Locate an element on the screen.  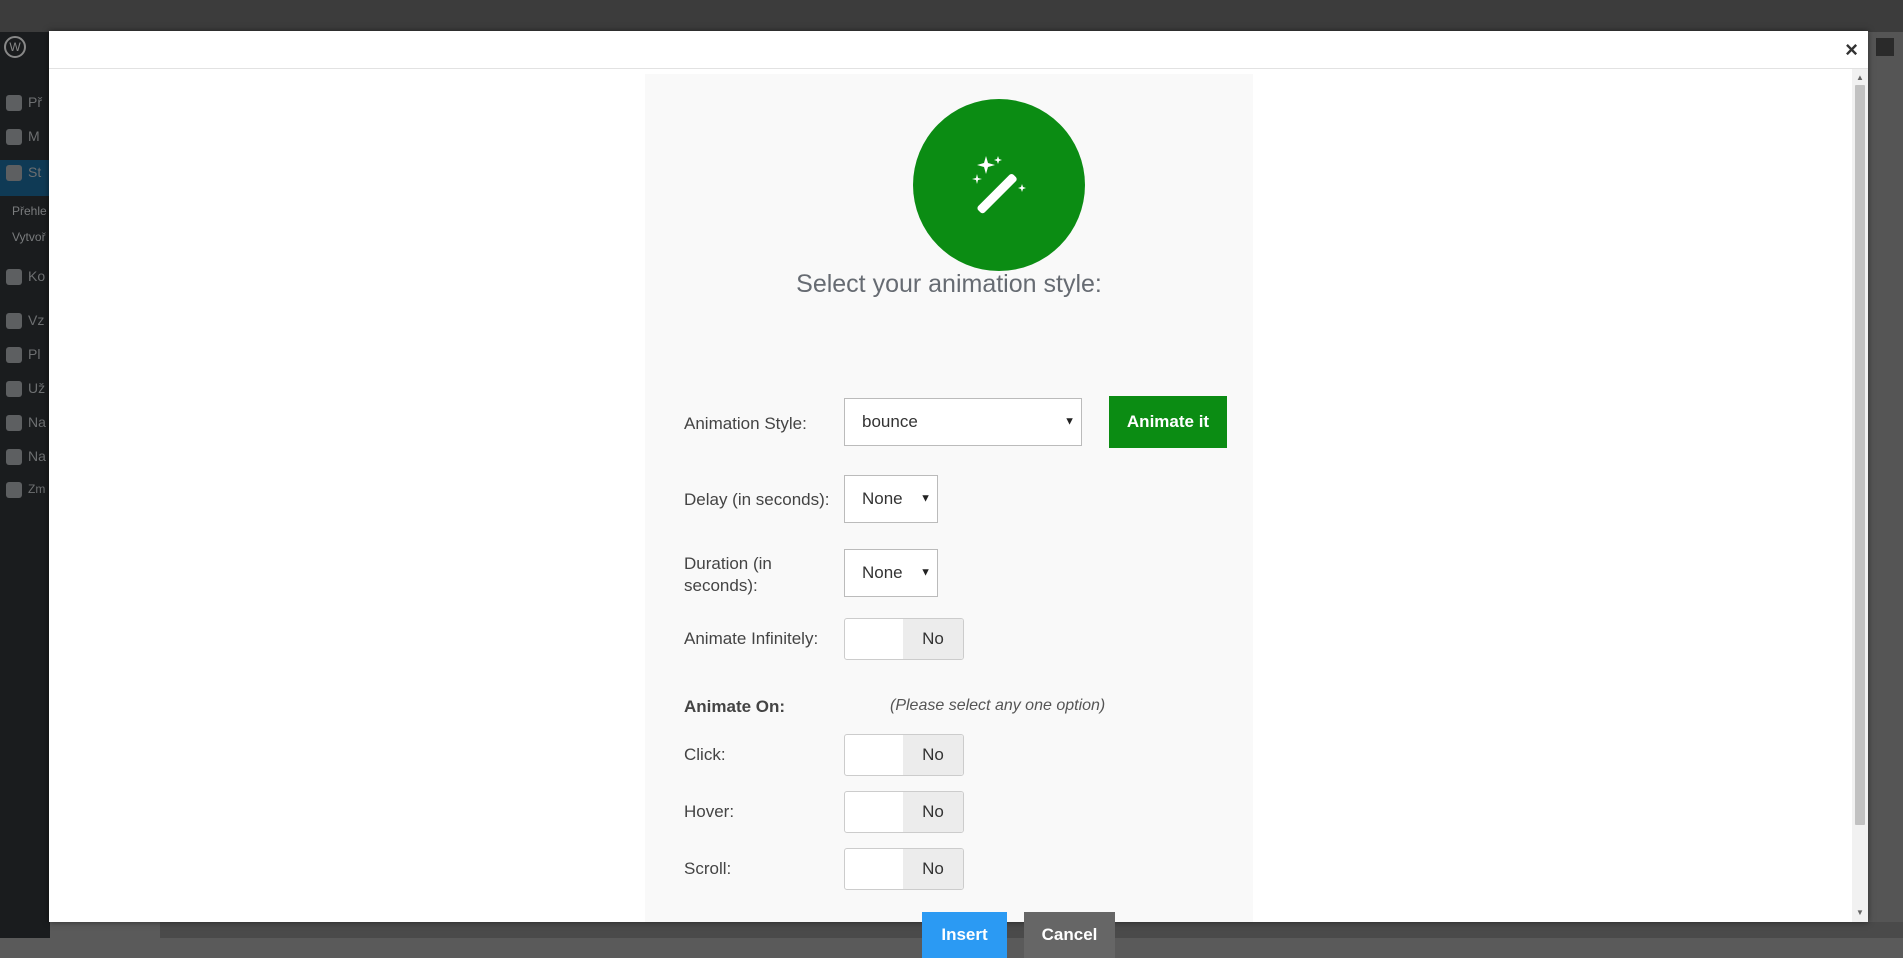
insert-button: Insert is located at coordinates (964, 935).